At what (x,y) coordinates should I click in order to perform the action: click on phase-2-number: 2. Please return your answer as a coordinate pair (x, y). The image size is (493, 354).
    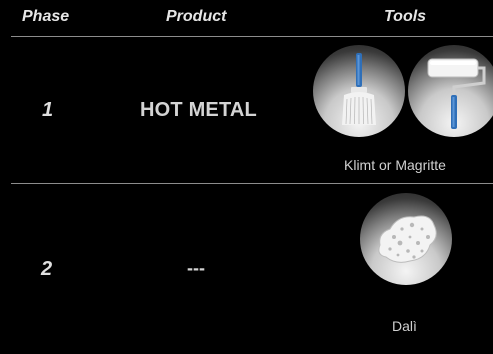
    Looking at the image, I should click on (47, 269).